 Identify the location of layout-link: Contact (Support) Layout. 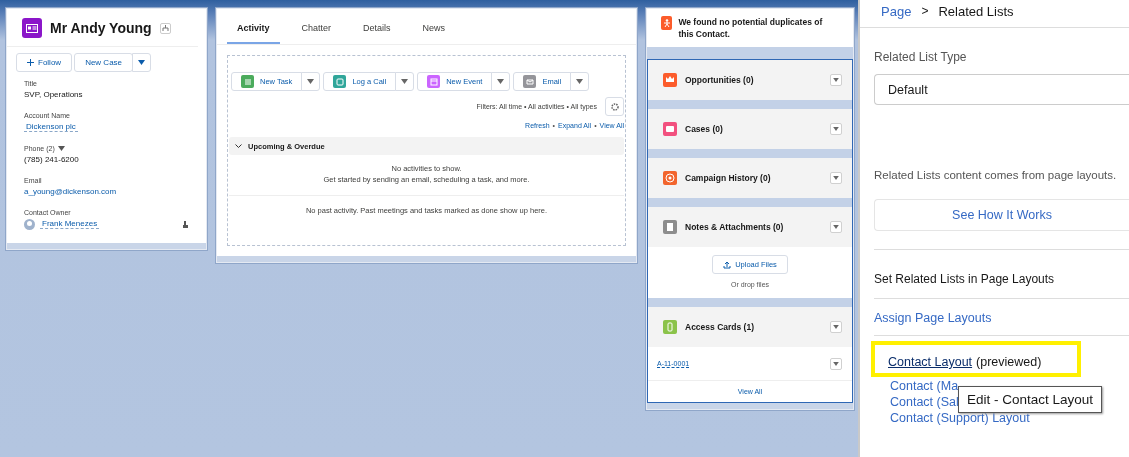
(960, 418).